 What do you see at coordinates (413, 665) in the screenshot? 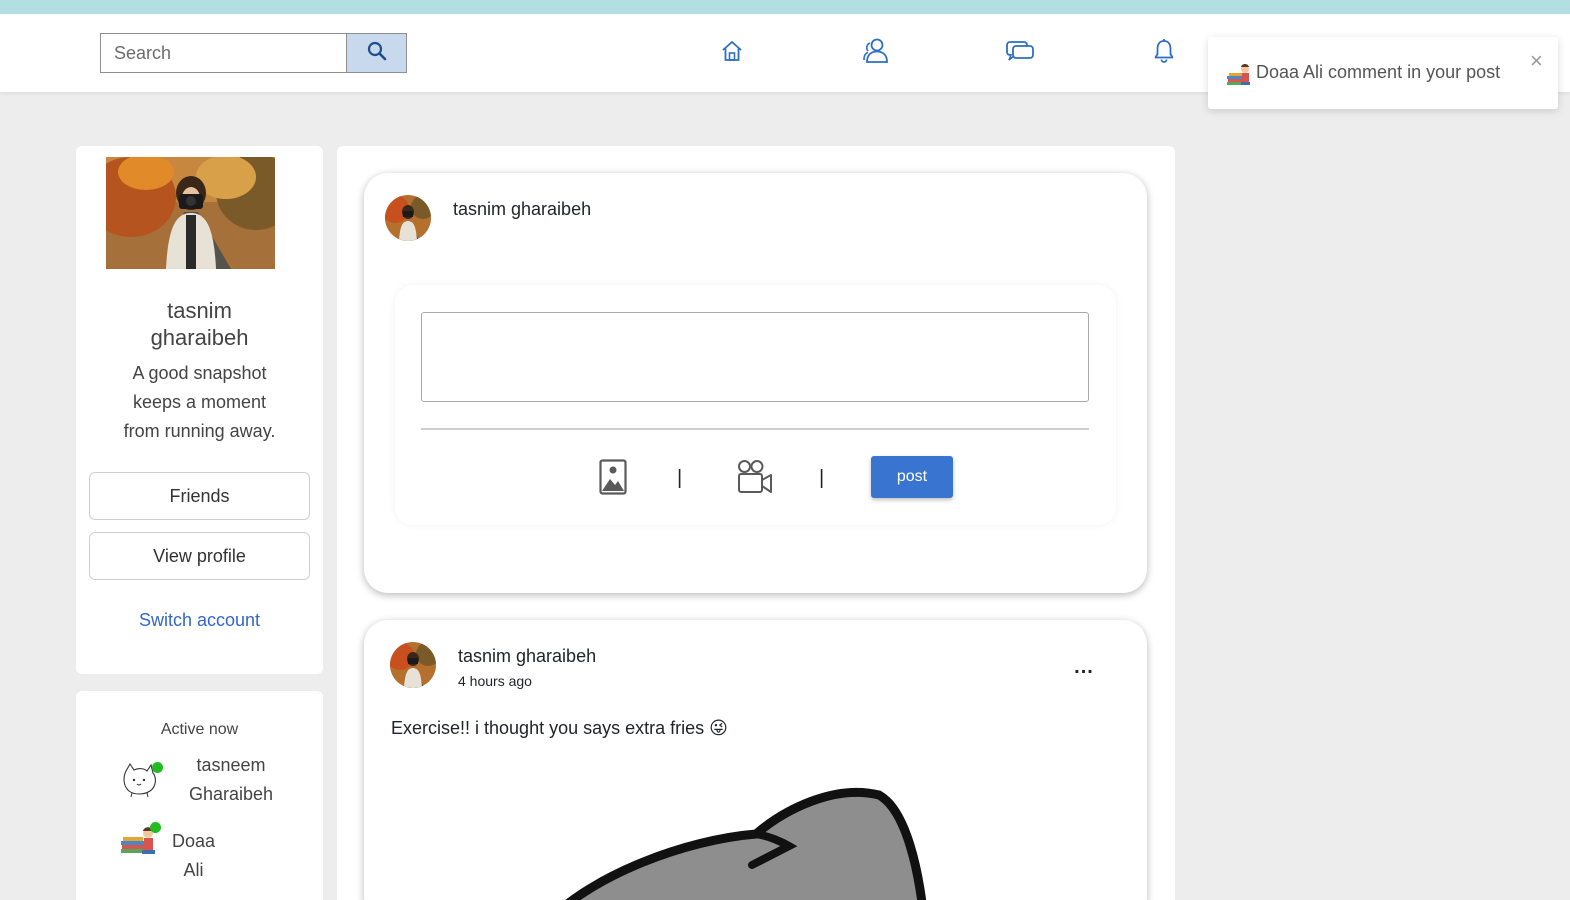
I see `post-author-avatar` at bounding box center [413, 665].